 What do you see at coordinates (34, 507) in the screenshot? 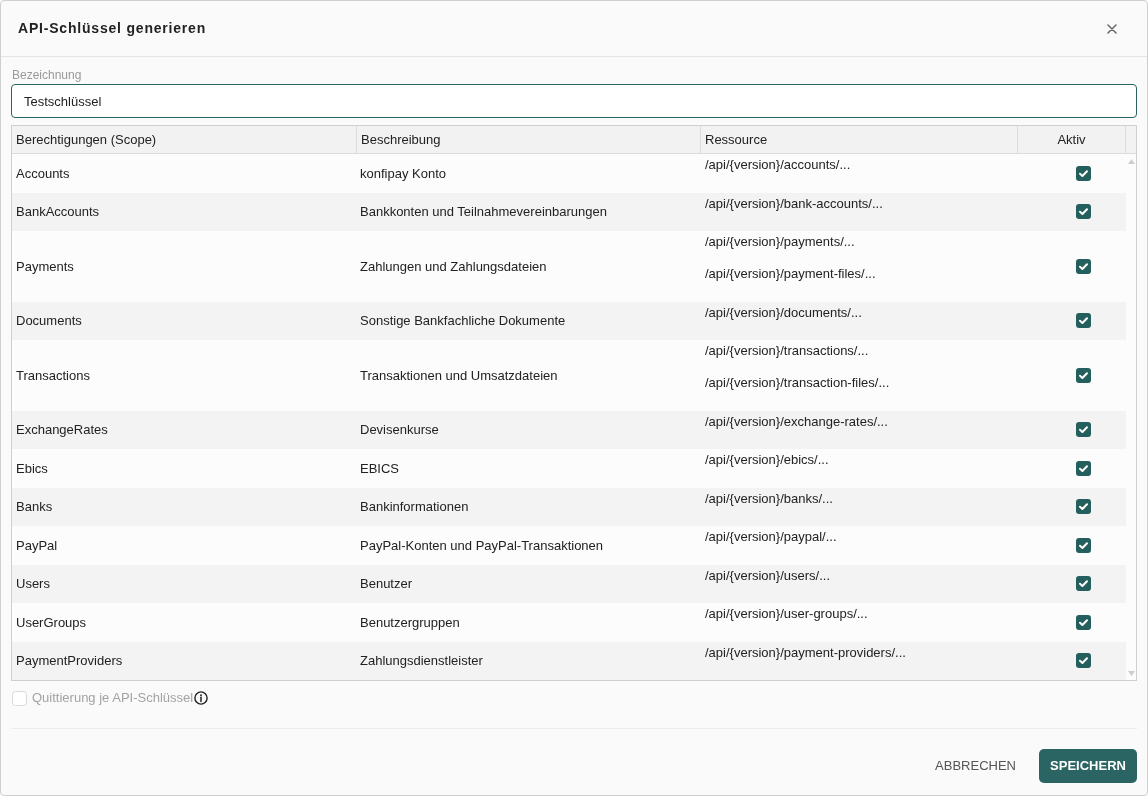
I see `table-cell-text: Banks` at bounding box center [34, 507].